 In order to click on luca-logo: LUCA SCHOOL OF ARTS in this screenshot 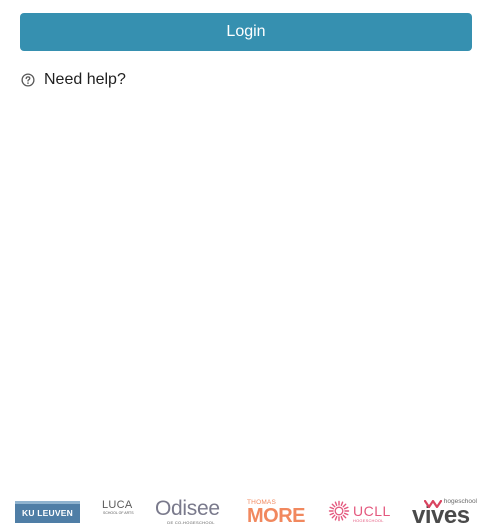, I will do `click(118, 513)`.